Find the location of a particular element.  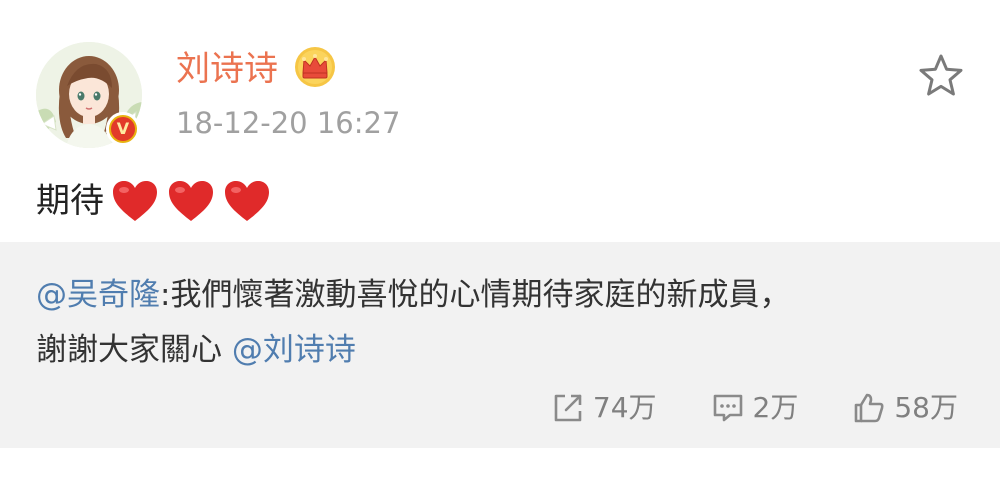

star-icon is located at coordinates (941, 76).